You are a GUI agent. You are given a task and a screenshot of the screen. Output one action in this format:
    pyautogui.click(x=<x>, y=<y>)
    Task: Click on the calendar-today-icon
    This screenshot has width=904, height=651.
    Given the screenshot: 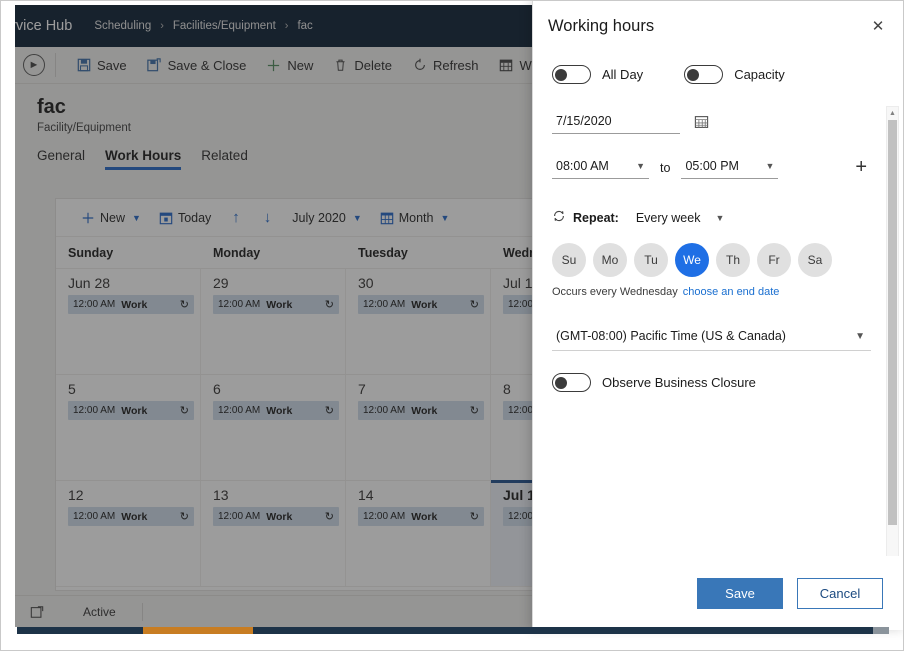 What is the action you would take?
    pyautogui.click(x=166, y=218)
    